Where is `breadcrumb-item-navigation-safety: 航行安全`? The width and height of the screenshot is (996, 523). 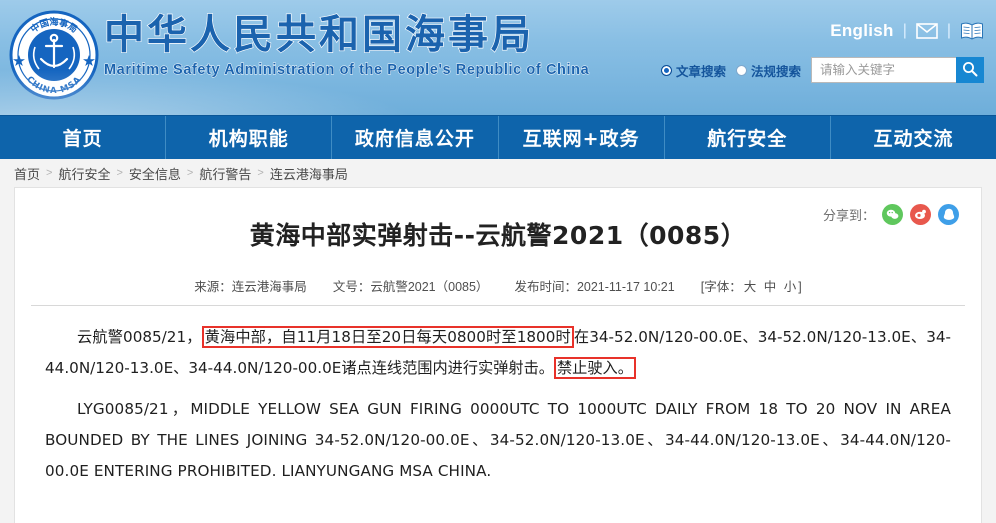
breadcrumb-item-navigation-safety: 航行安全 is located at coordinates (84, 173).